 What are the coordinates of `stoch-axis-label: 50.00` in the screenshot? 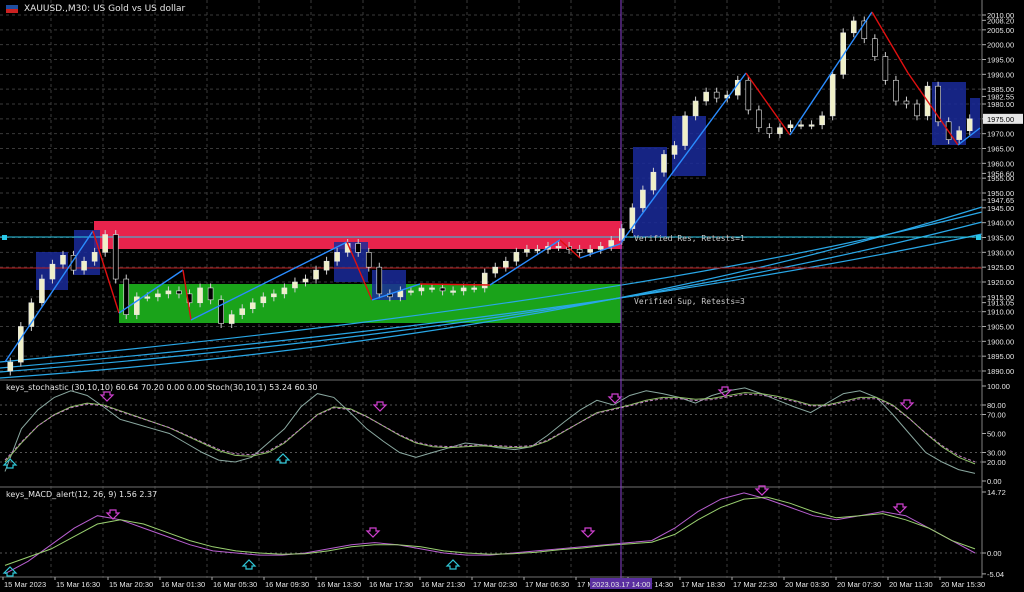 It's located at (996, 434).